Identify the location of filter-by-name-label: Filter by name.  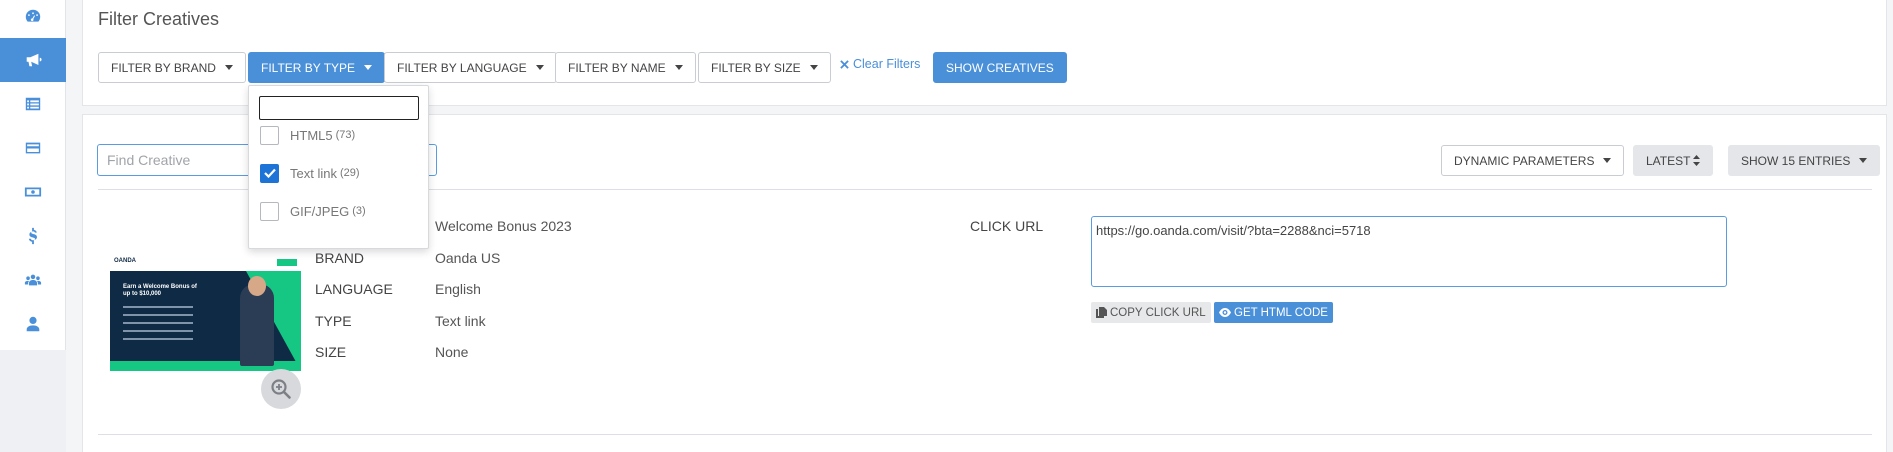
(617, 67).